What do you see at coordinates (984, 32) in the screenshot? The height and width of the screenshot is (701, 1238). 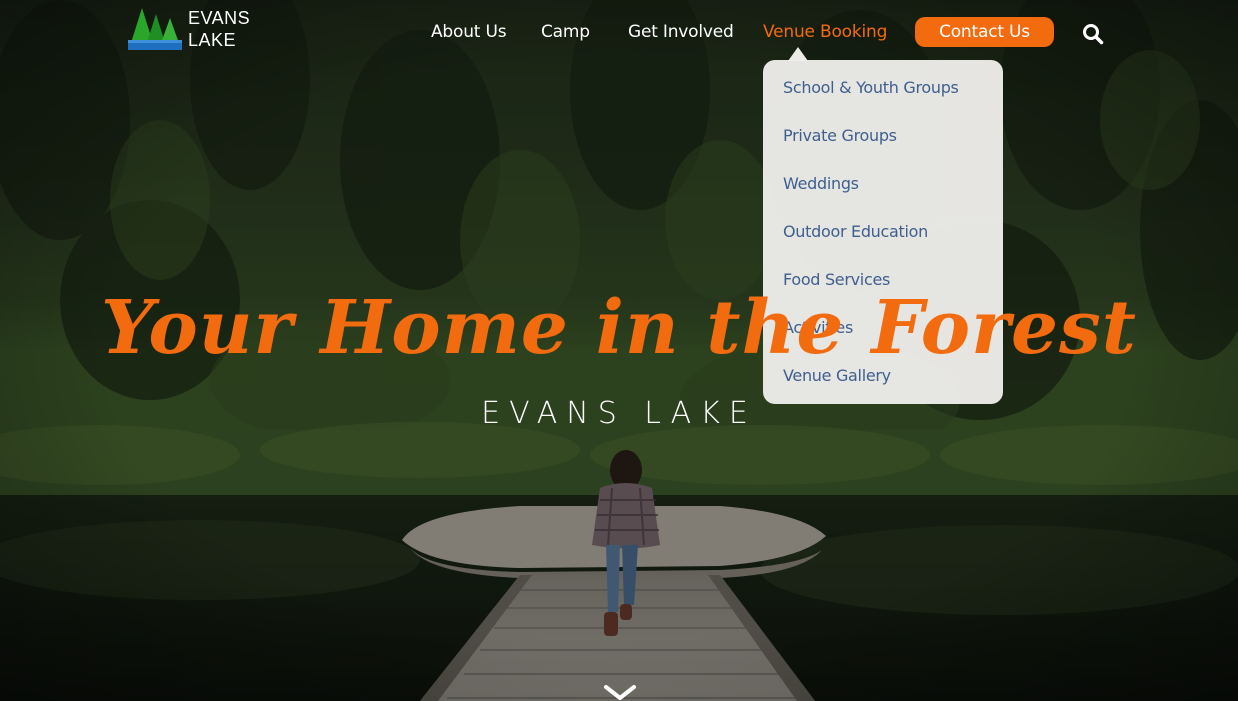 I see `contact-us-button: Contact Us` at bounding box center [984, 32].